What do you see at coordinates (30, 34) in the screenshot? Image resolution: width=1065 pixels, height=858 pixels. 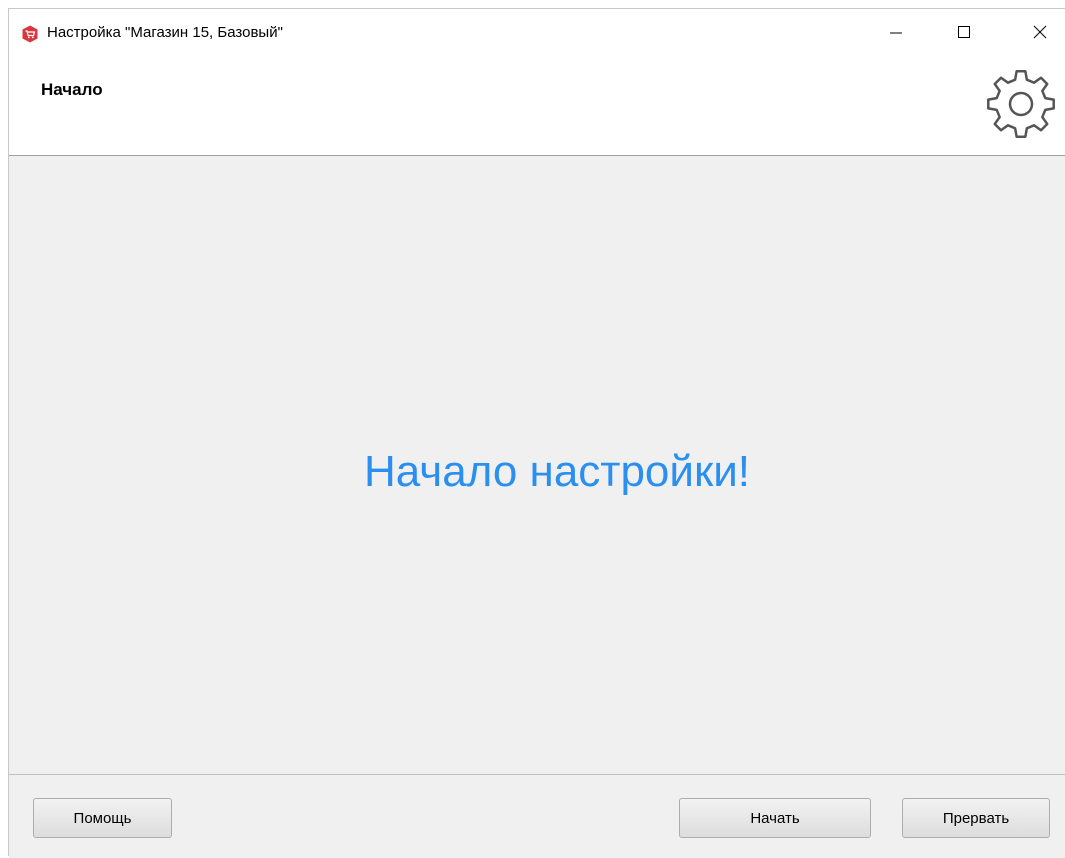 I see `shop-cart-icon` at bounding box center [30, 34].